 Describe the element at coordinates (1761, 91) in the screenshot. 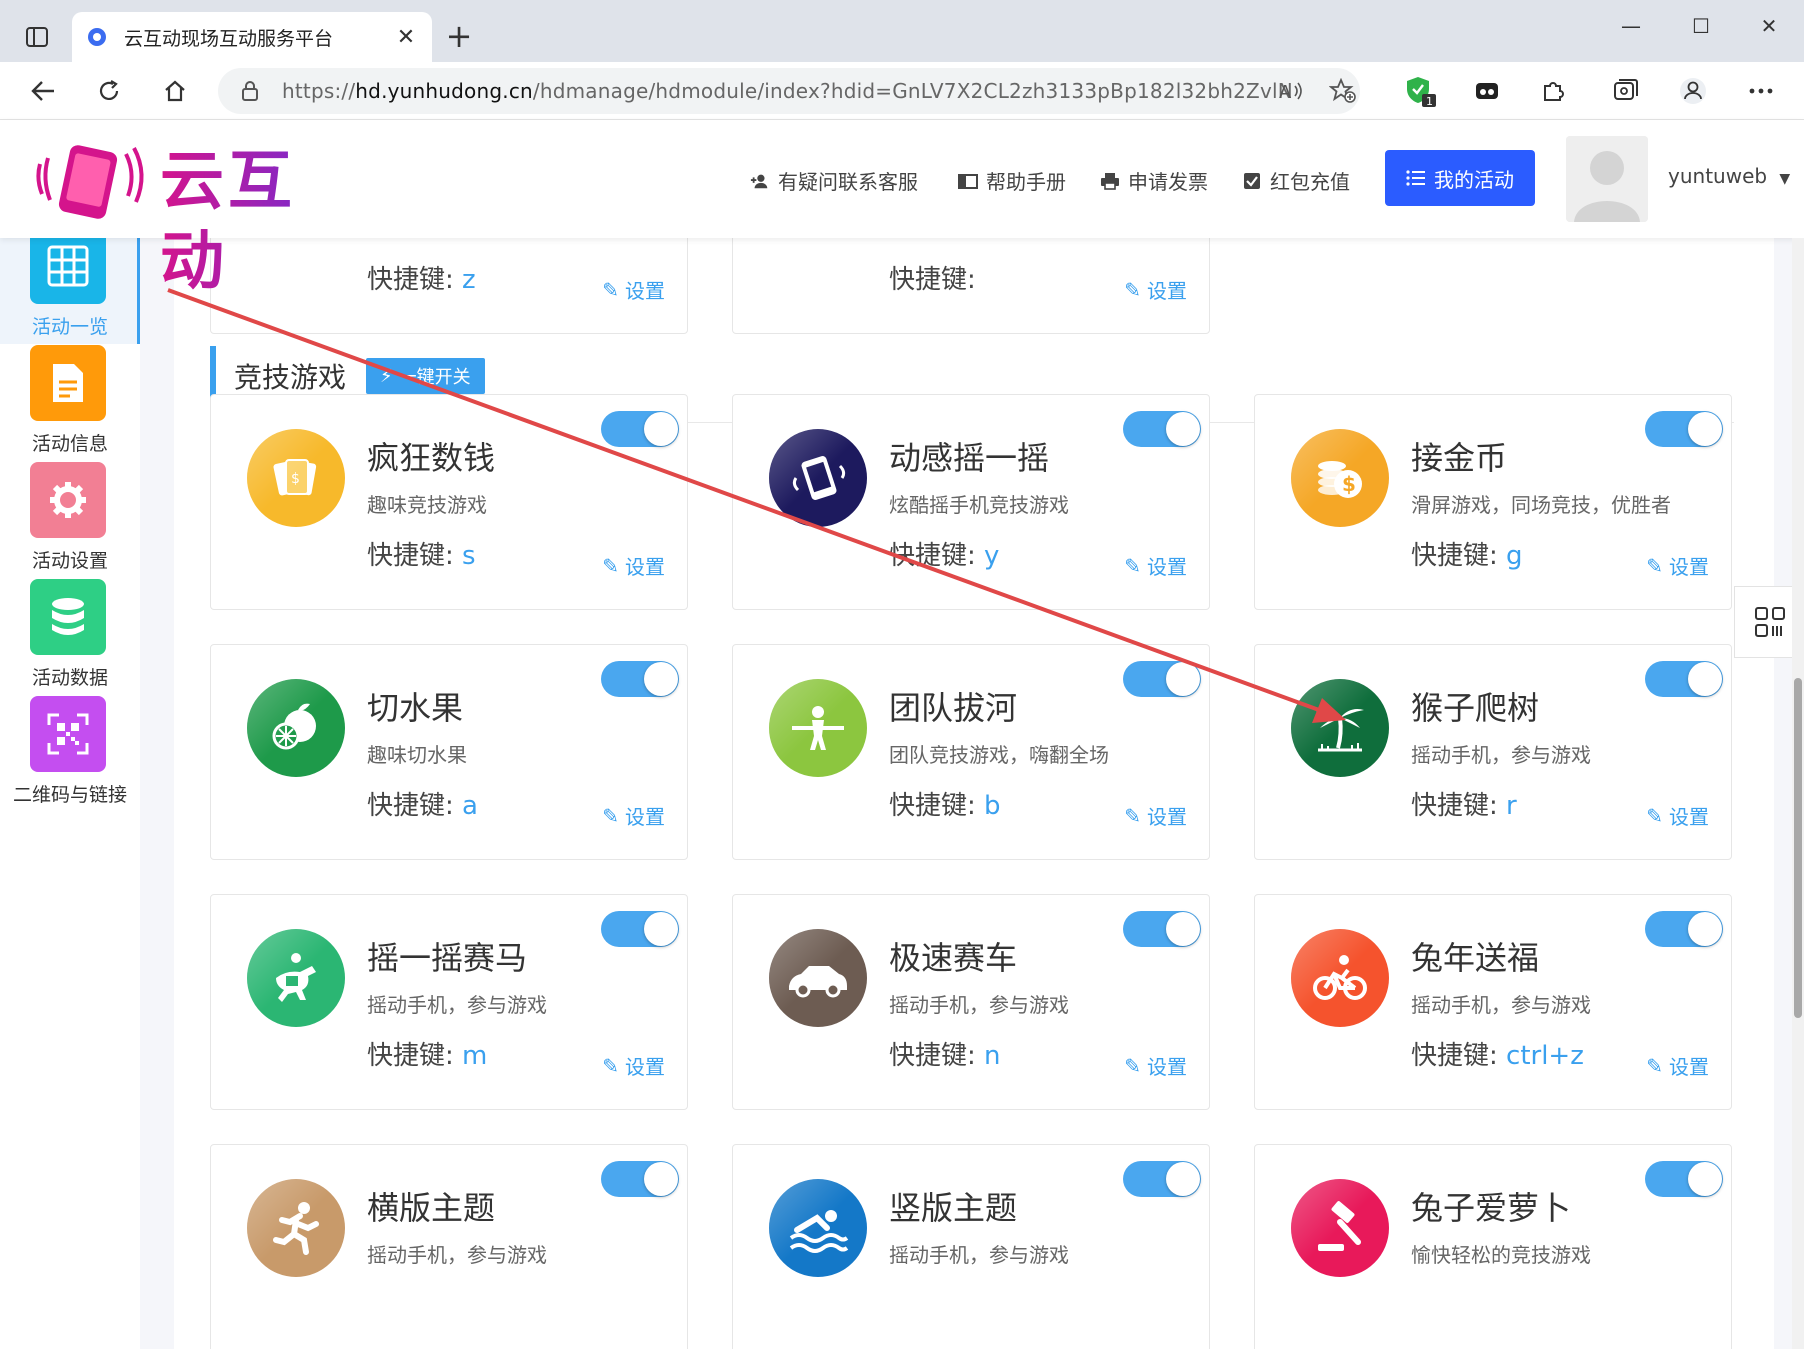

I see `more-menu-icon` at that location.